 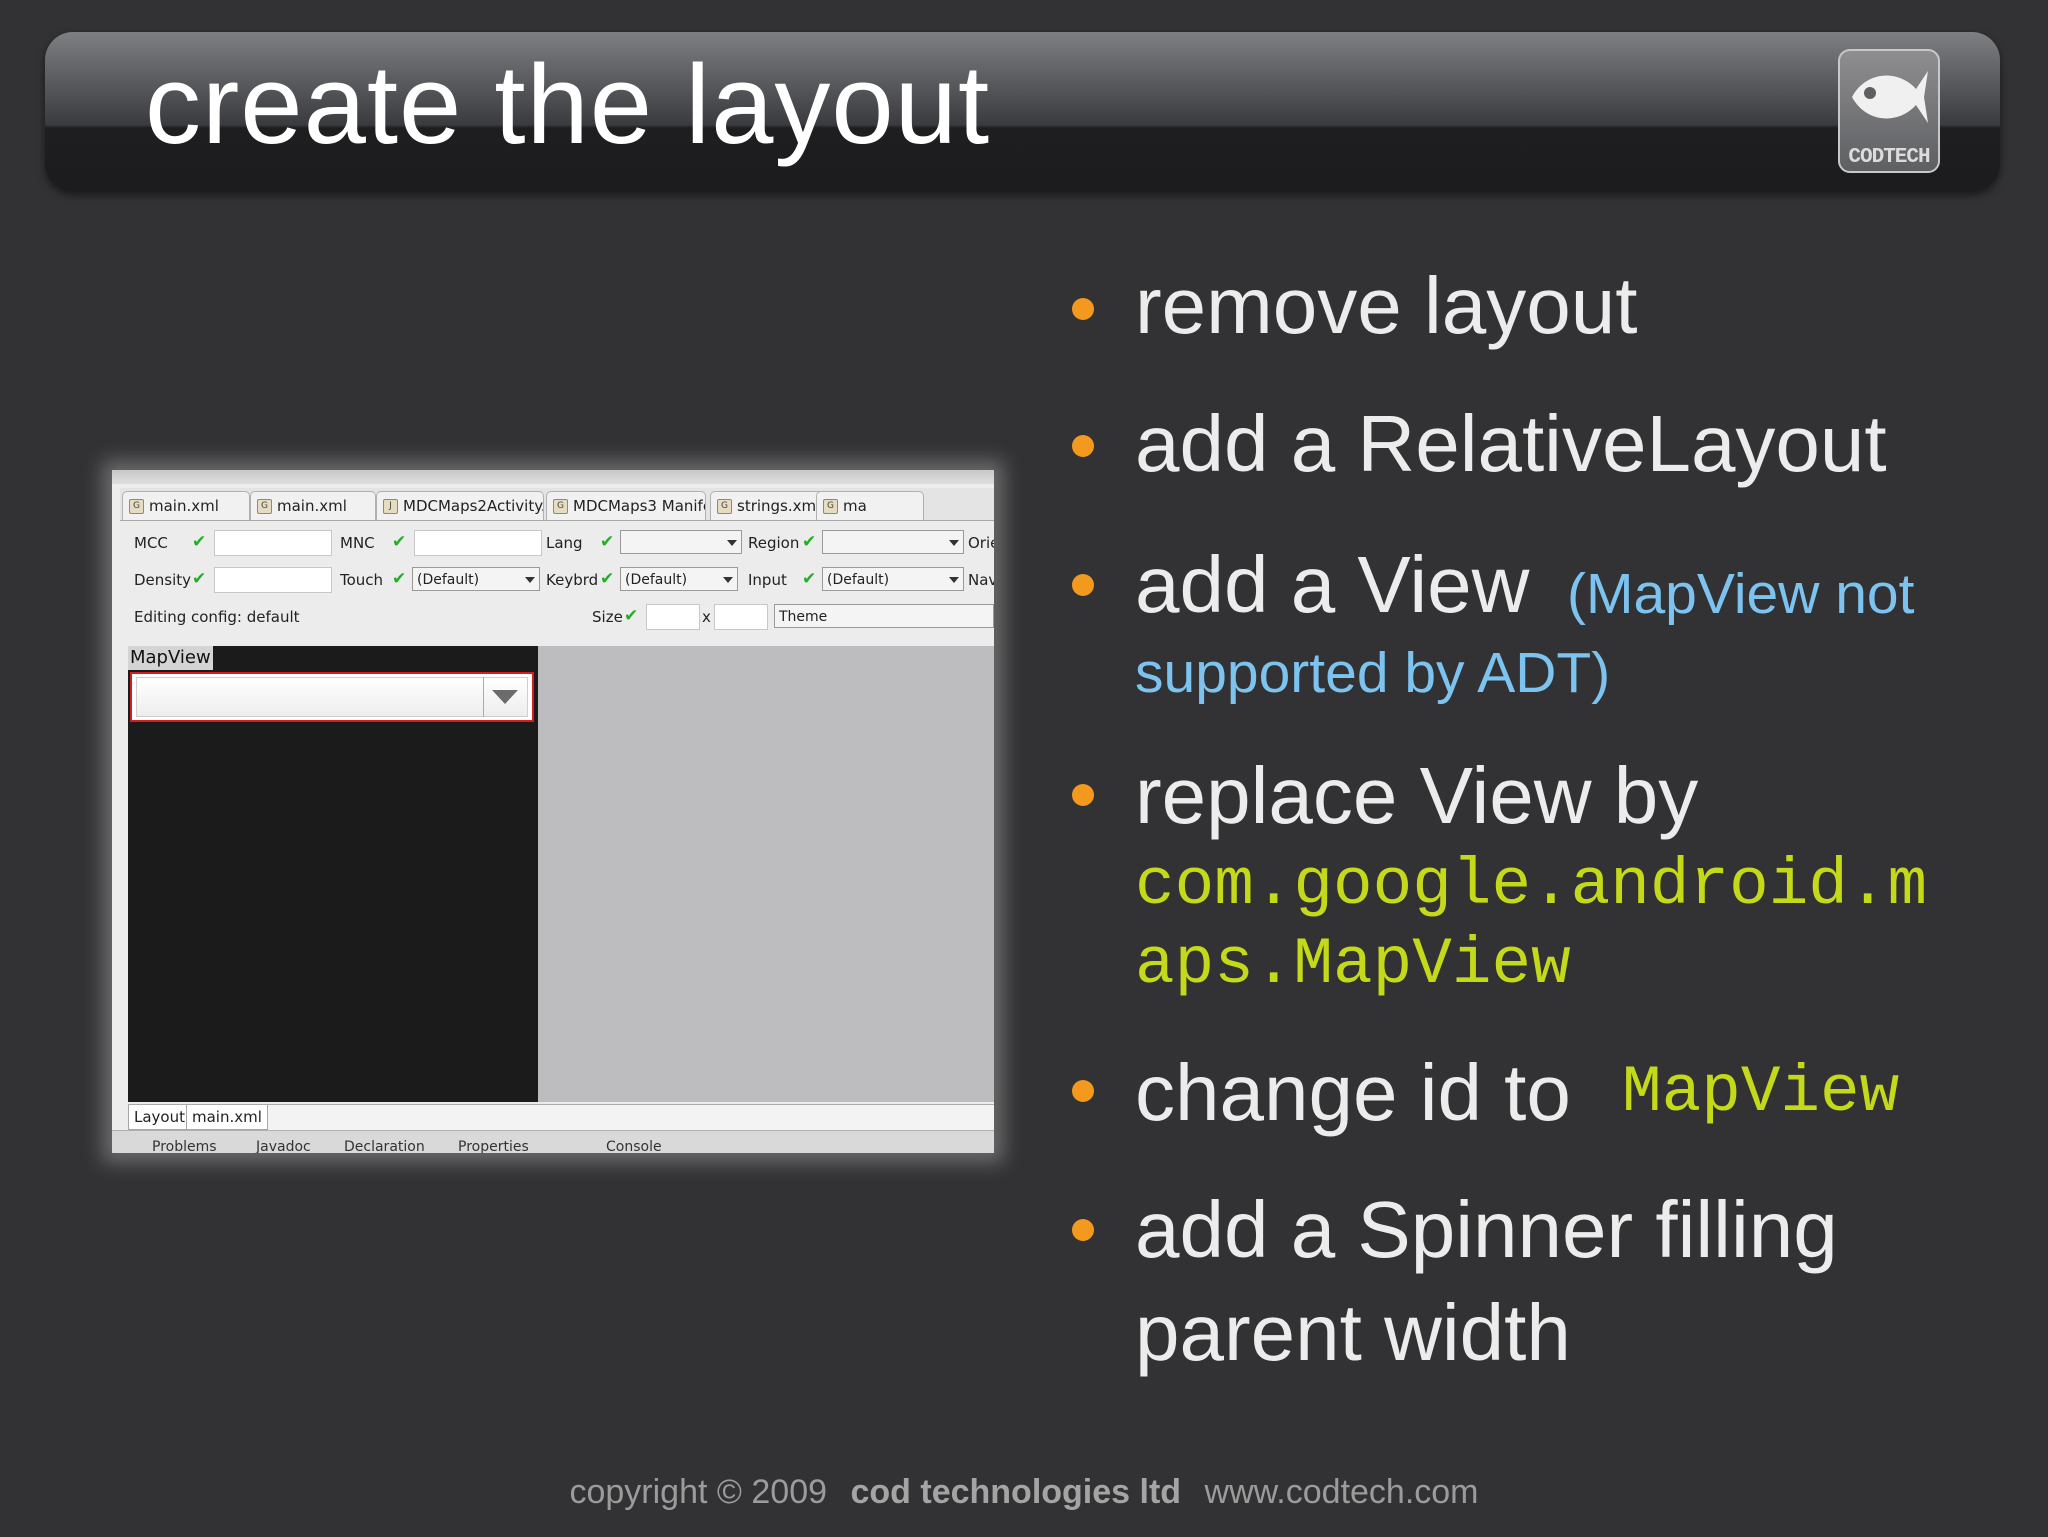 I want to click on tab-truncated: Gma, so click(x=870, y=505).